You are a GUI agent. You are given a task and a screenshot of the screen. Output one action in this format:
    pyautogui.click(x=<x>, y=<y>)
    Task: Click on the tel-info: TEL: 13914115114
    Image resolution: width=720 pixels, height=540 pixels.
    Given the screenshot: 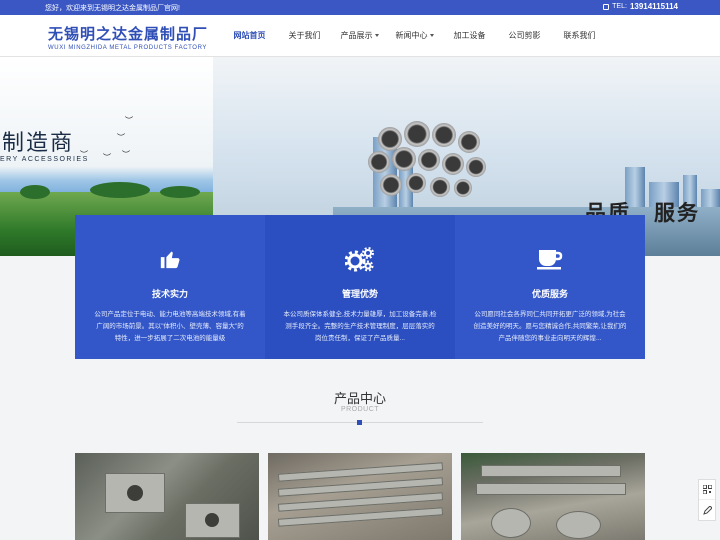 What is the action you would take?
    pyautogui.click(x=640, y=6)
    